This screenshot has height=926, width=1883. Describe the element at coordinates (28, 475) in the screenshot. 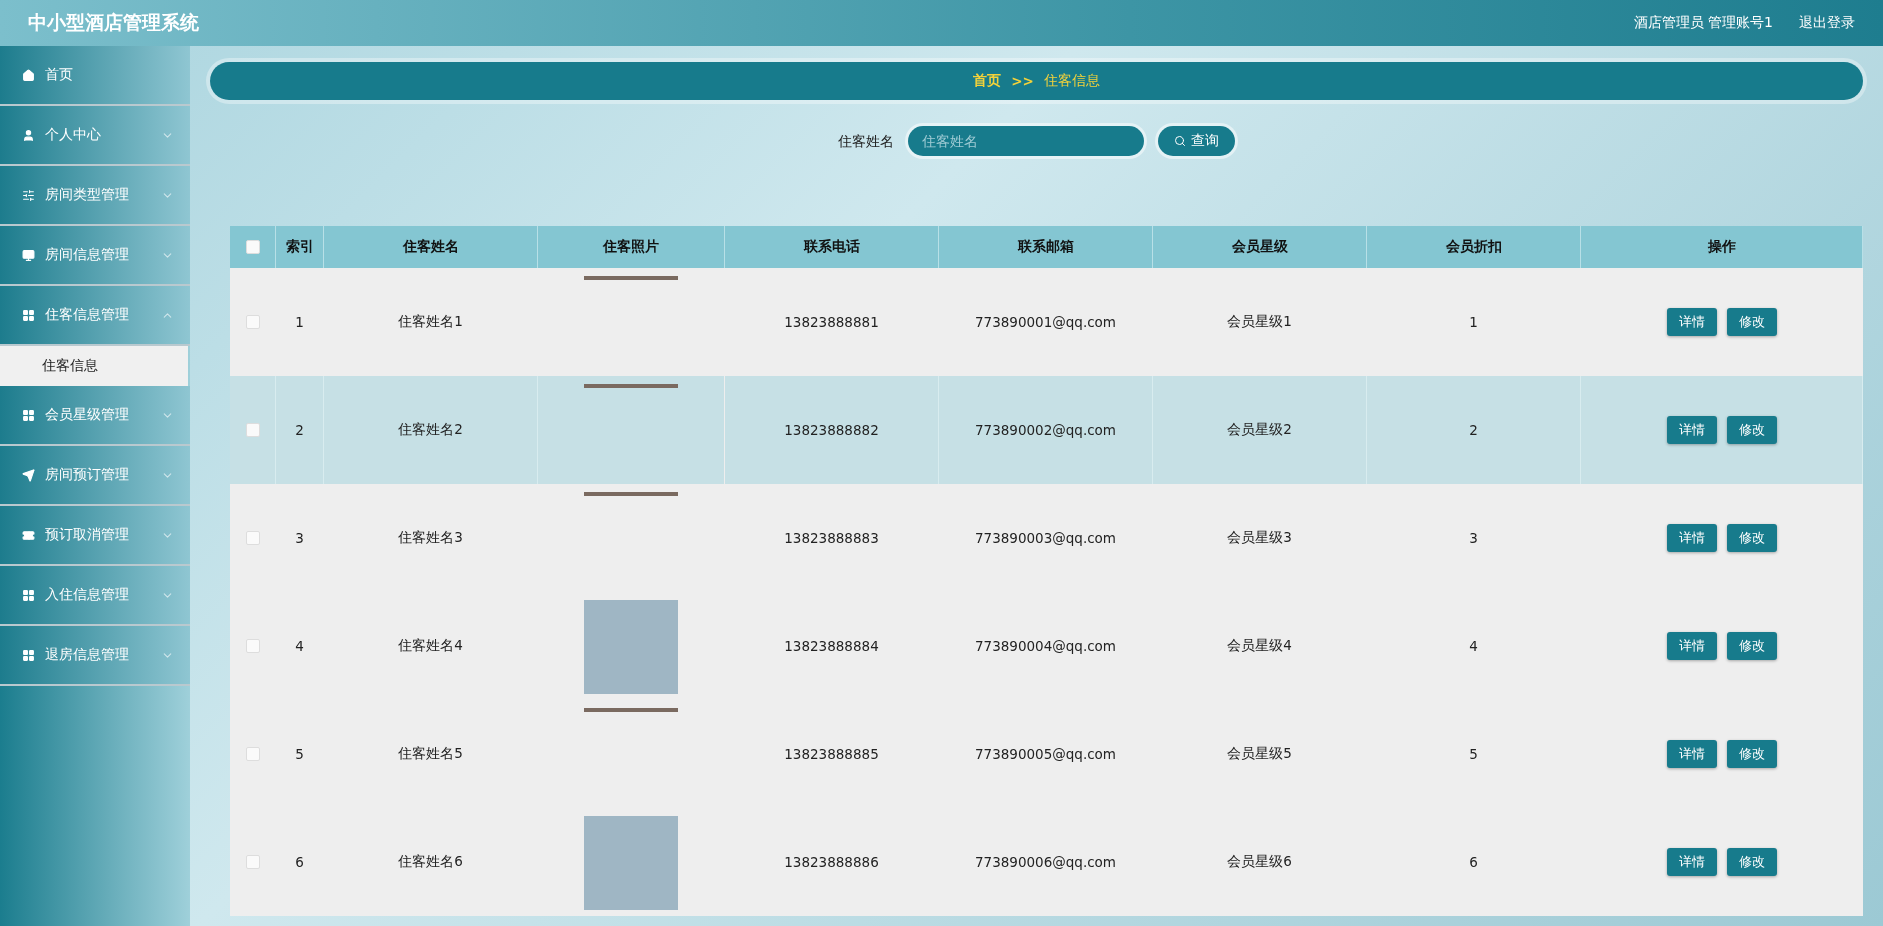

I see `send-icon` at that location.